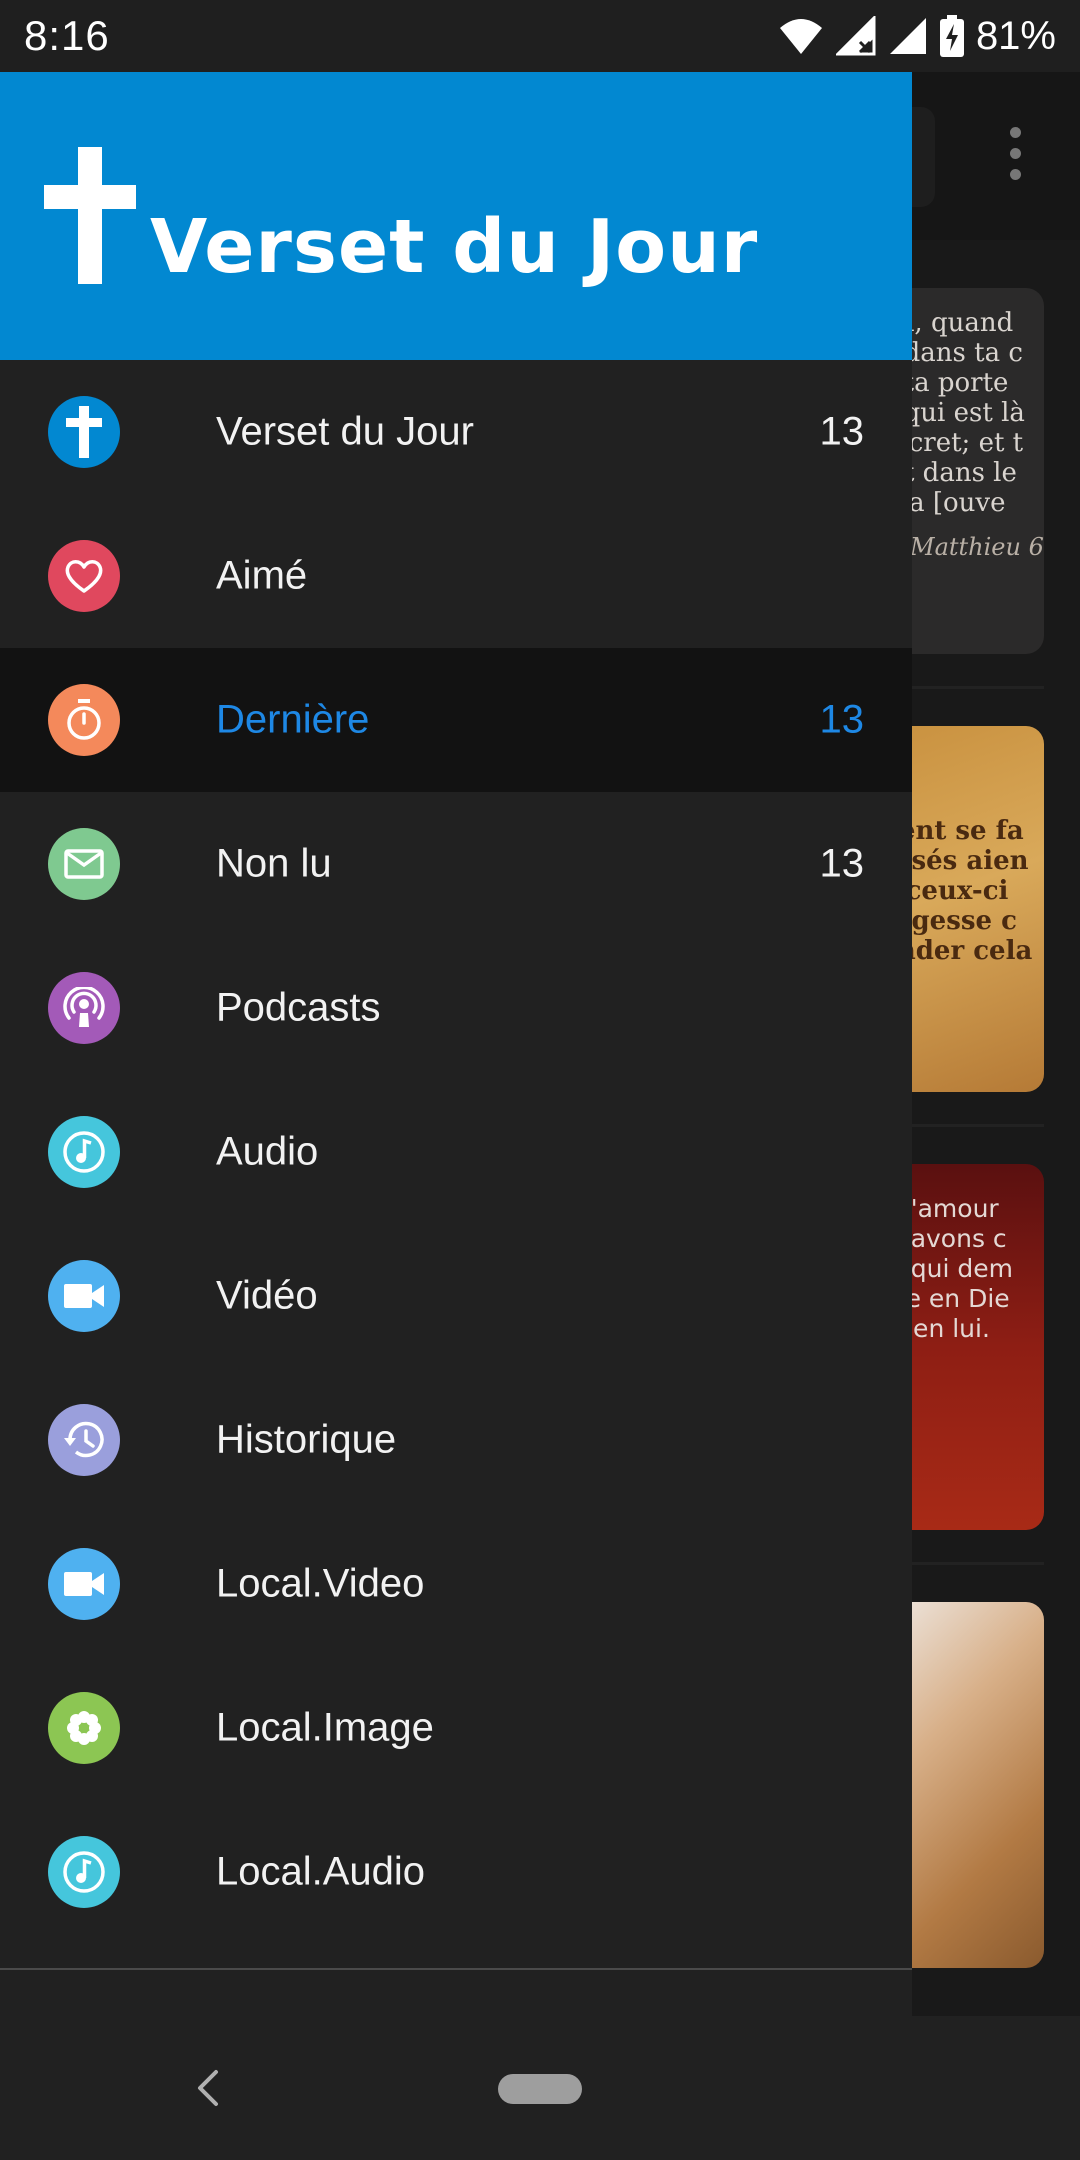  I want to click on cell-signal-off-icon, so click(855, 36).